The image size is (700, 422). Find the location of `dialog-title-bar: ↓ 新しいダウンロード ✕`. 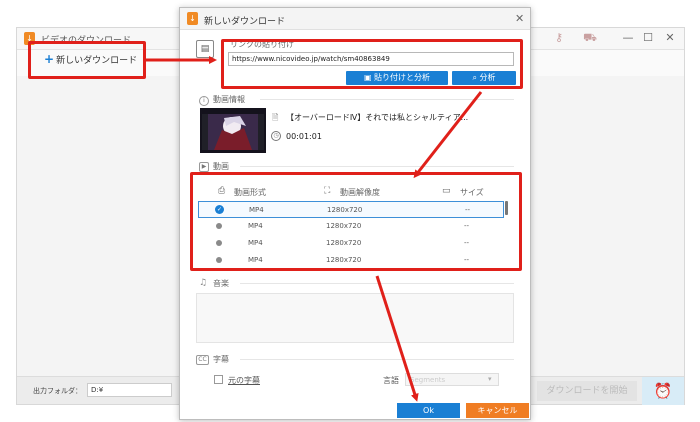

dialog-title-bar: ↓ 新しいダウンロード ✕ is located at coordinates (355, 19).